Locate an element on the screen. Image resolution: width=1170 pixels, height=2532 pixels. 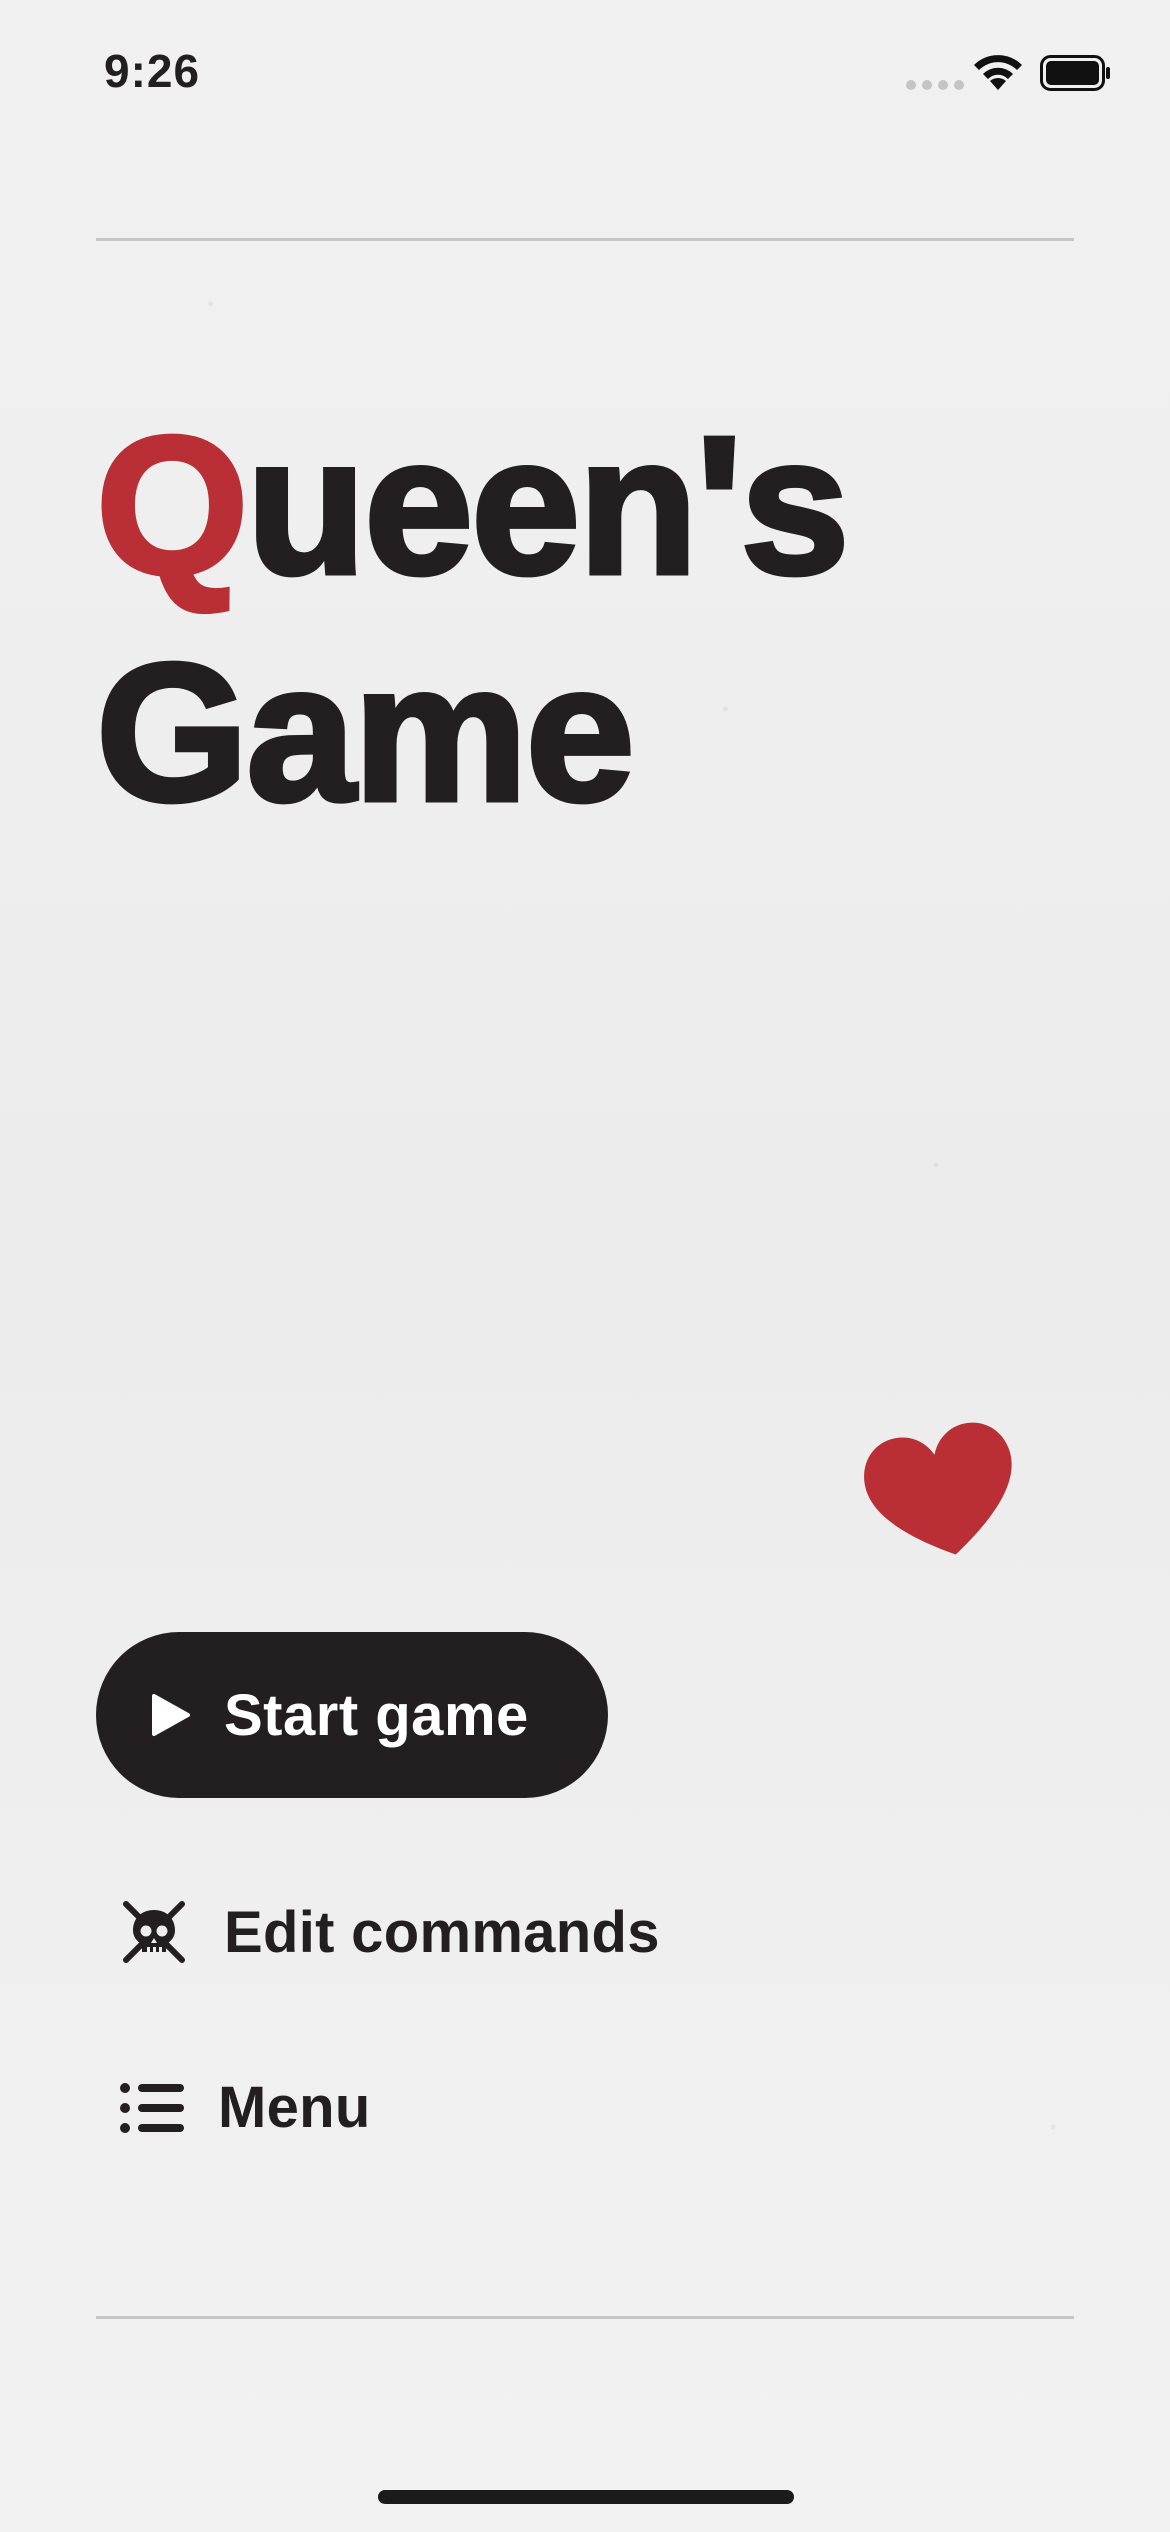
edit-commands-button: Edit commands is located at coordinates (390, 1932).